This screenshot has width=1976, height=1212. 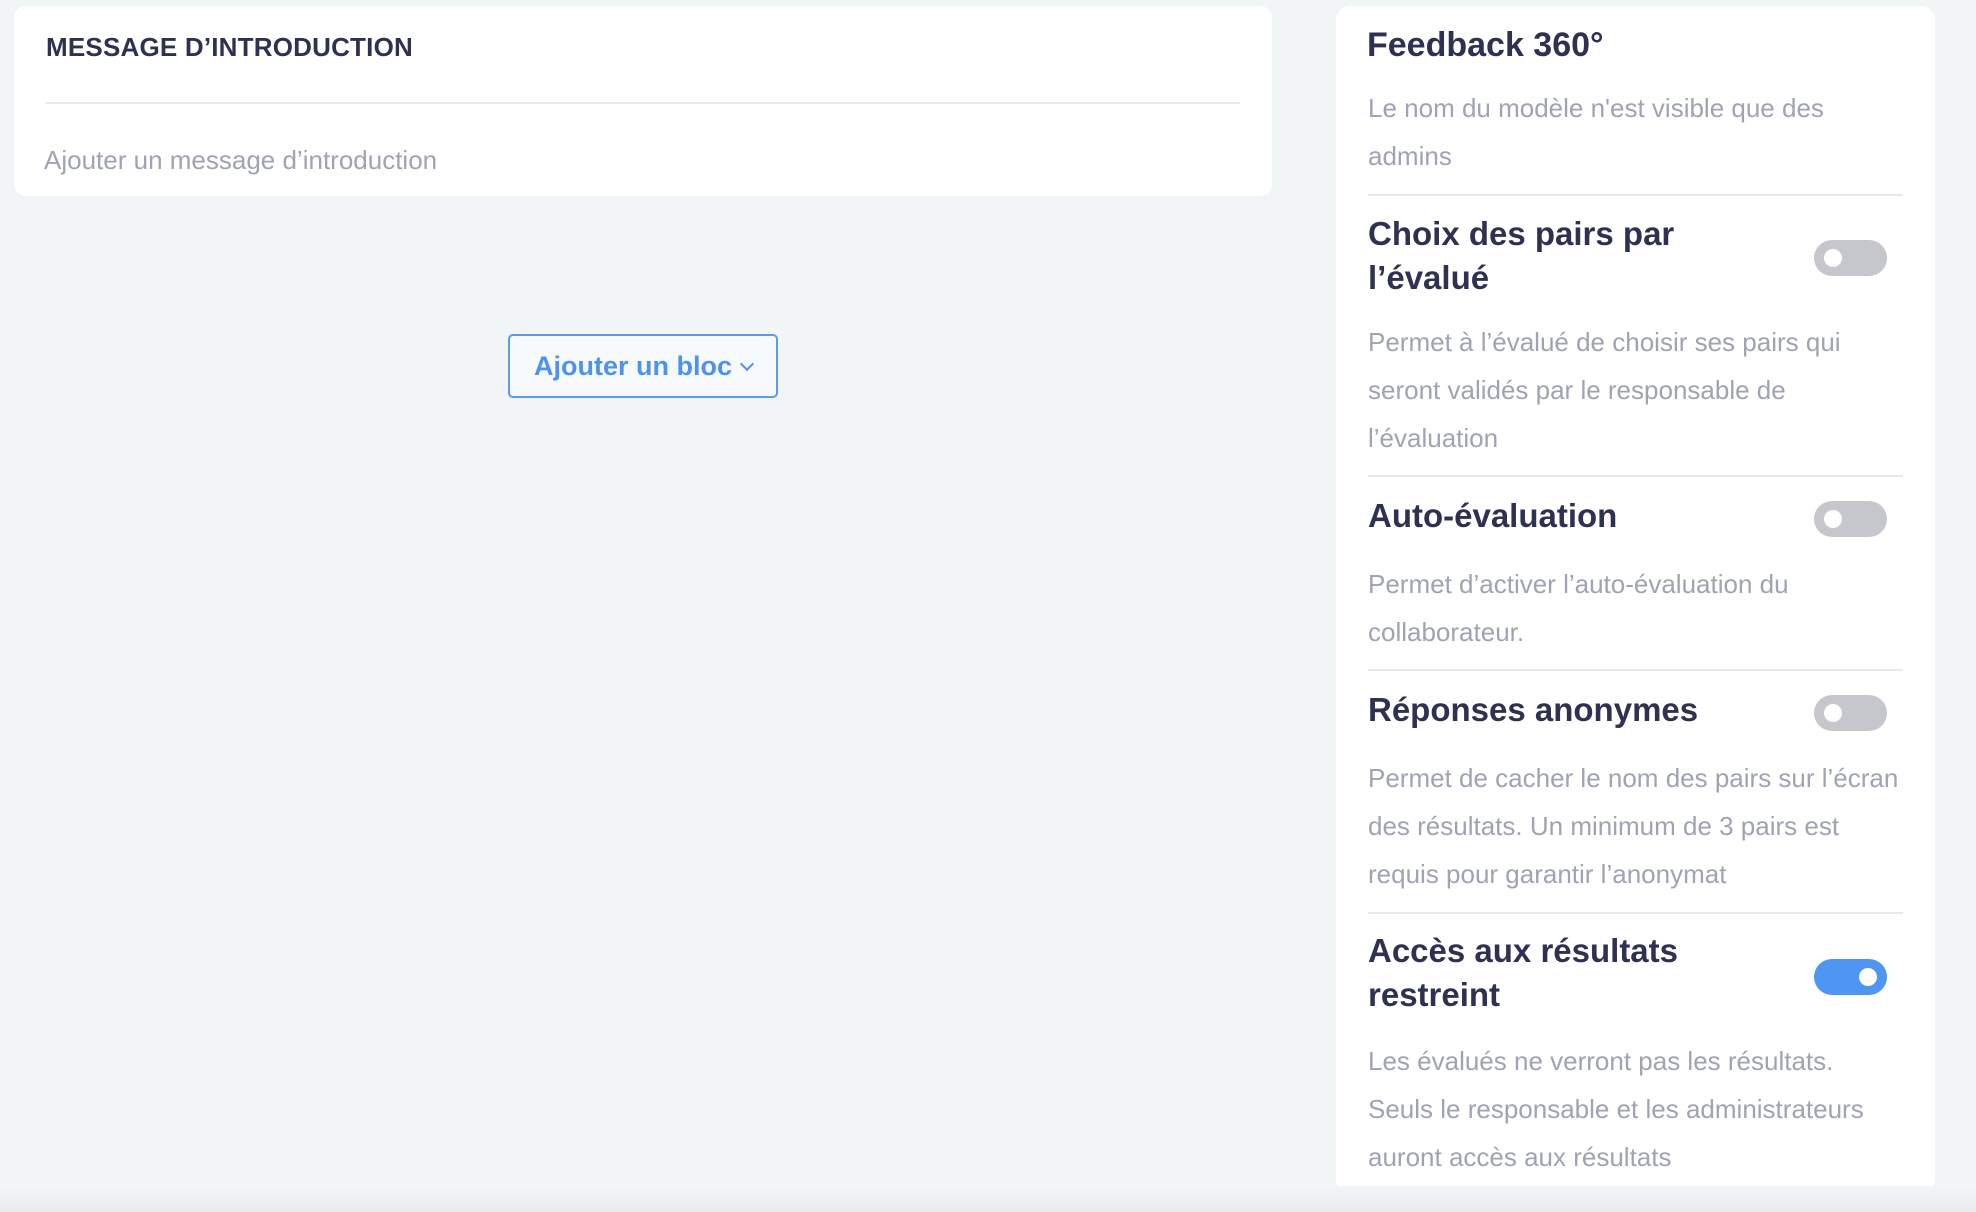 What do you see at coordinates (988, 1199) in the screenshot?
I see `bottom-shade` at bounding box center [988, 1199].